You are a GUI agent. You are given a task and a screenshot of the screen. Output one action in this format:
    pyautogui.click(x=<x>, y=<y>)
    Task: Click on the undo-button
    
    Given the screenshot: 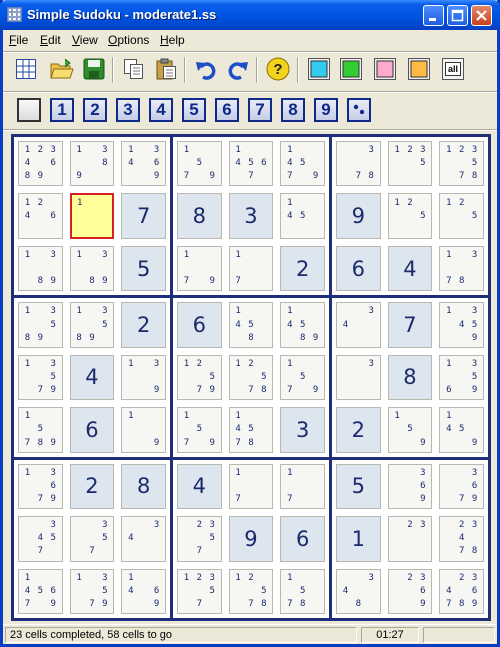 What is the action you would take?
    pyautogui.click(x=206, y=69)
    